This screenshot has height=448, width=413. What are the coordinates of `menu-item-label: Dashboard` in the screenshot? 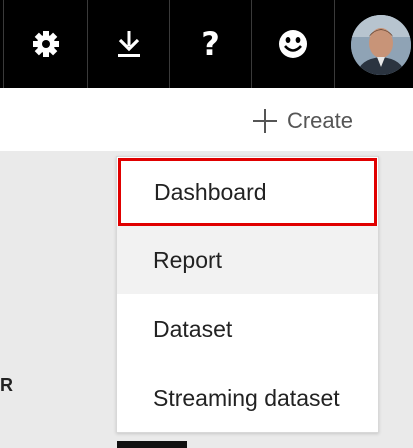 It's located at (210, 191).